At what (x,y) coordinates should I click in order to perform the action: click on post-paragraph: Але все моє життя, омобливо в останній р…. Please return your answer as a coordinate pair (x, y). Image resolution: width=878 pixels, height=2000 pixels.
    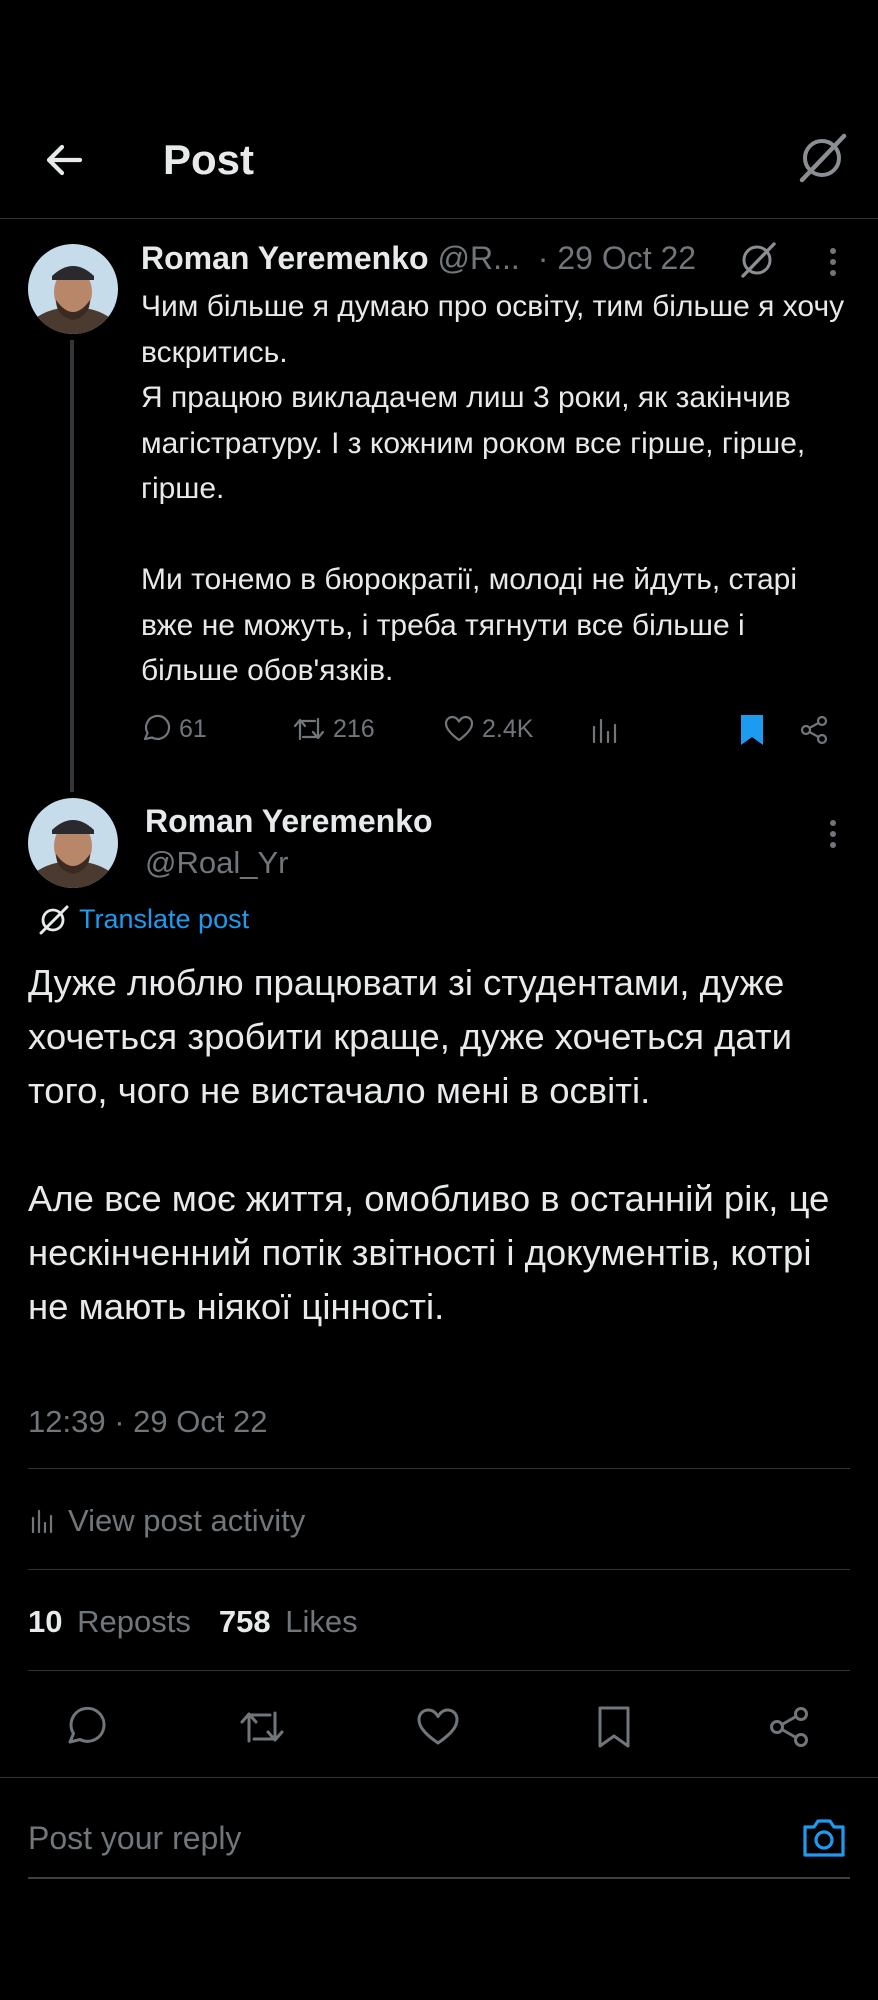
    Looking at the image, I should click on (429, 1252).